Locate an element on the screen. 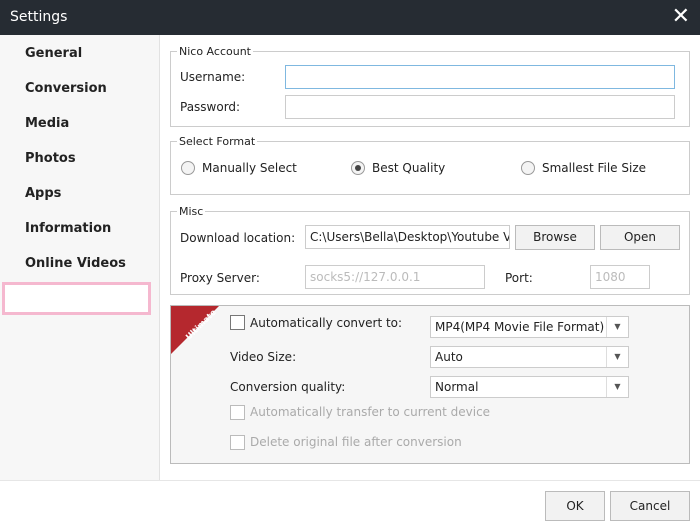  smallest-file-size-label: Smallest File Size is located at coordinates (594, 168).